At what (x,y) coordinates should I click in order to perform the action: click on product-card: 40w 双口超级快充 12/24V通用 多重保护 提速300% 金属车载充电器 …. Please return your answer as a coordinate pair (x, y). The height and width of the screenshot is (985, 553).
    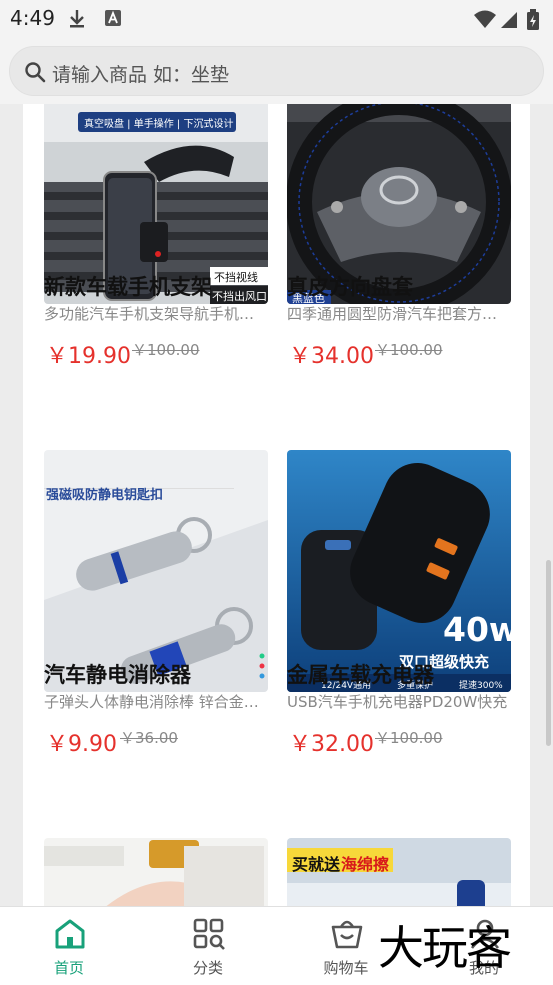
    Looking at the image, I should click on (399, 603).